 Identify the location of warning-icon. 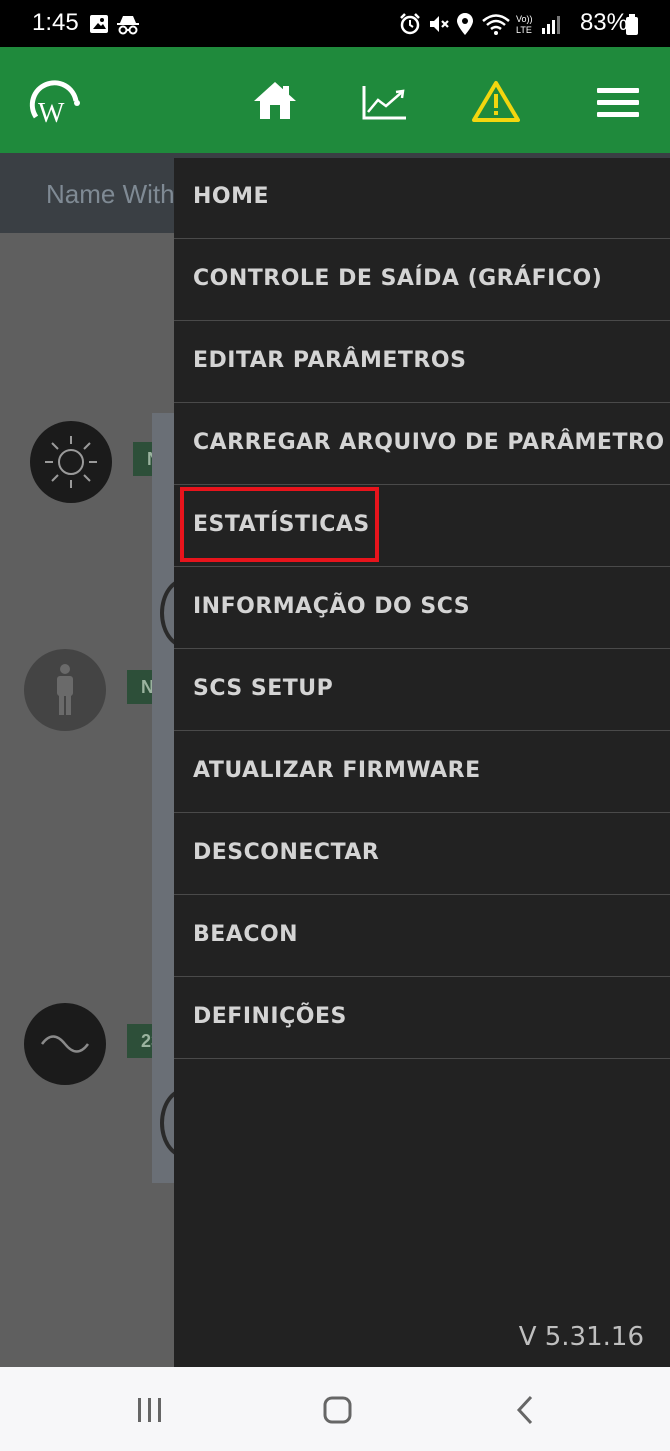
(496, 101).